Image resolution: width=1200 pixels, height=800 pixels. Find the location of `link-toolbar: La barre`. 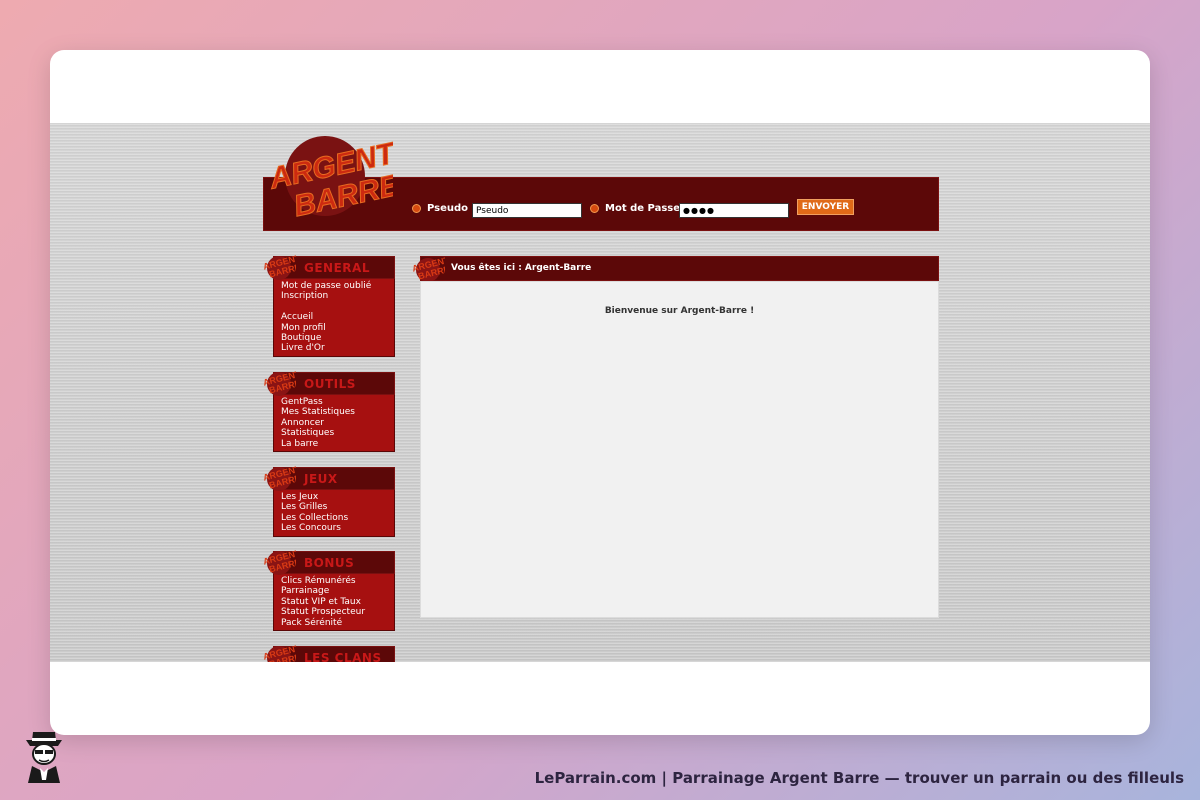

link-toolbar: La barre is located at coordinates (337, 444).